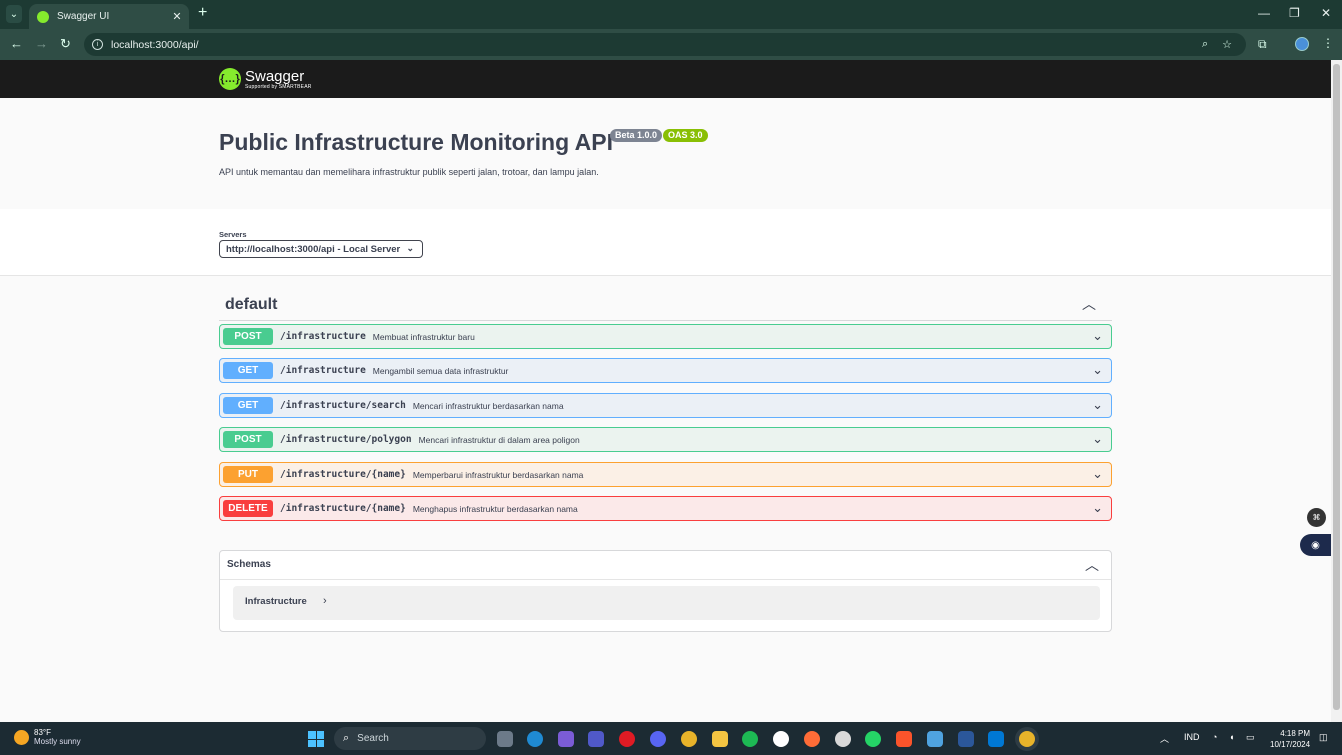 This screenshot has height=755, width=1342. Describe the element at coordinates (343, 474) in the screenshot. I see `operation-path: /infrastructure/{name}` at that location.